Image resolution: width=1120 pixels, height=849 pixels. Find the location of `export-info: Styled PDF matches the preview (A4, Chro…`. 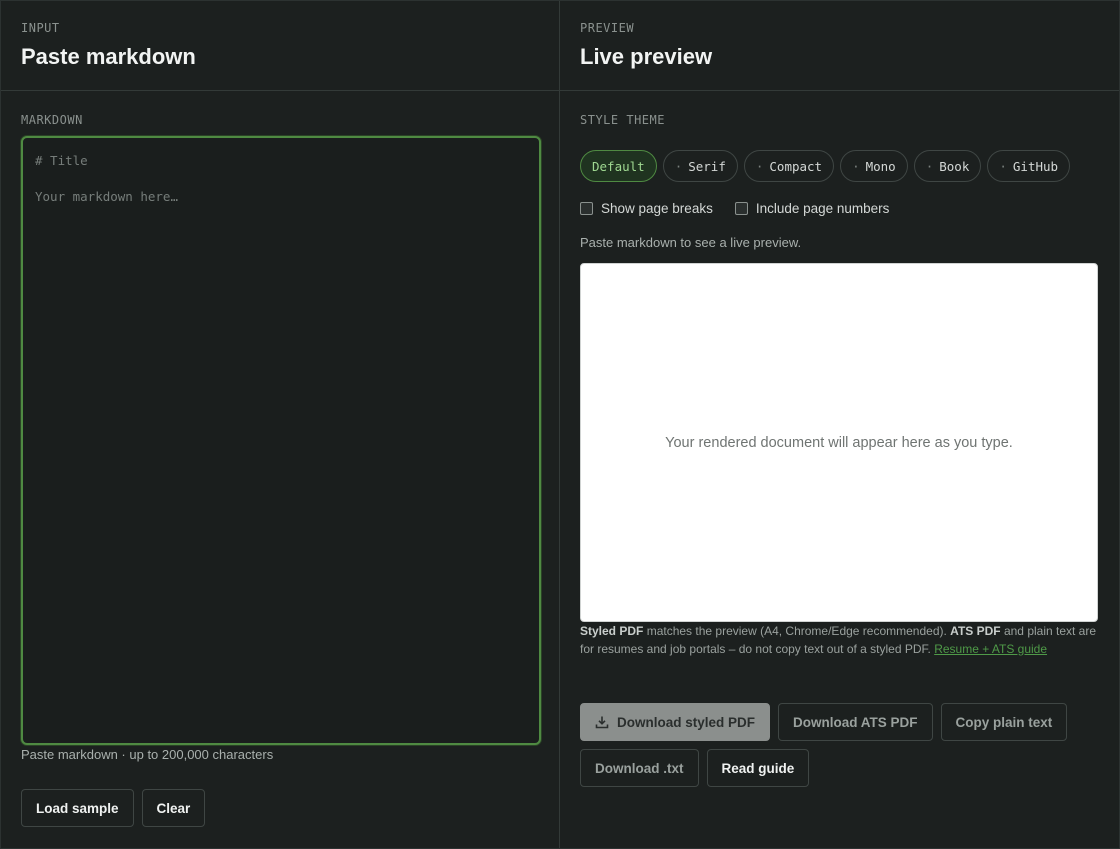

export-info: Styled PDF matches the preview (A4, Chro… is located at coordinates (840, 640).